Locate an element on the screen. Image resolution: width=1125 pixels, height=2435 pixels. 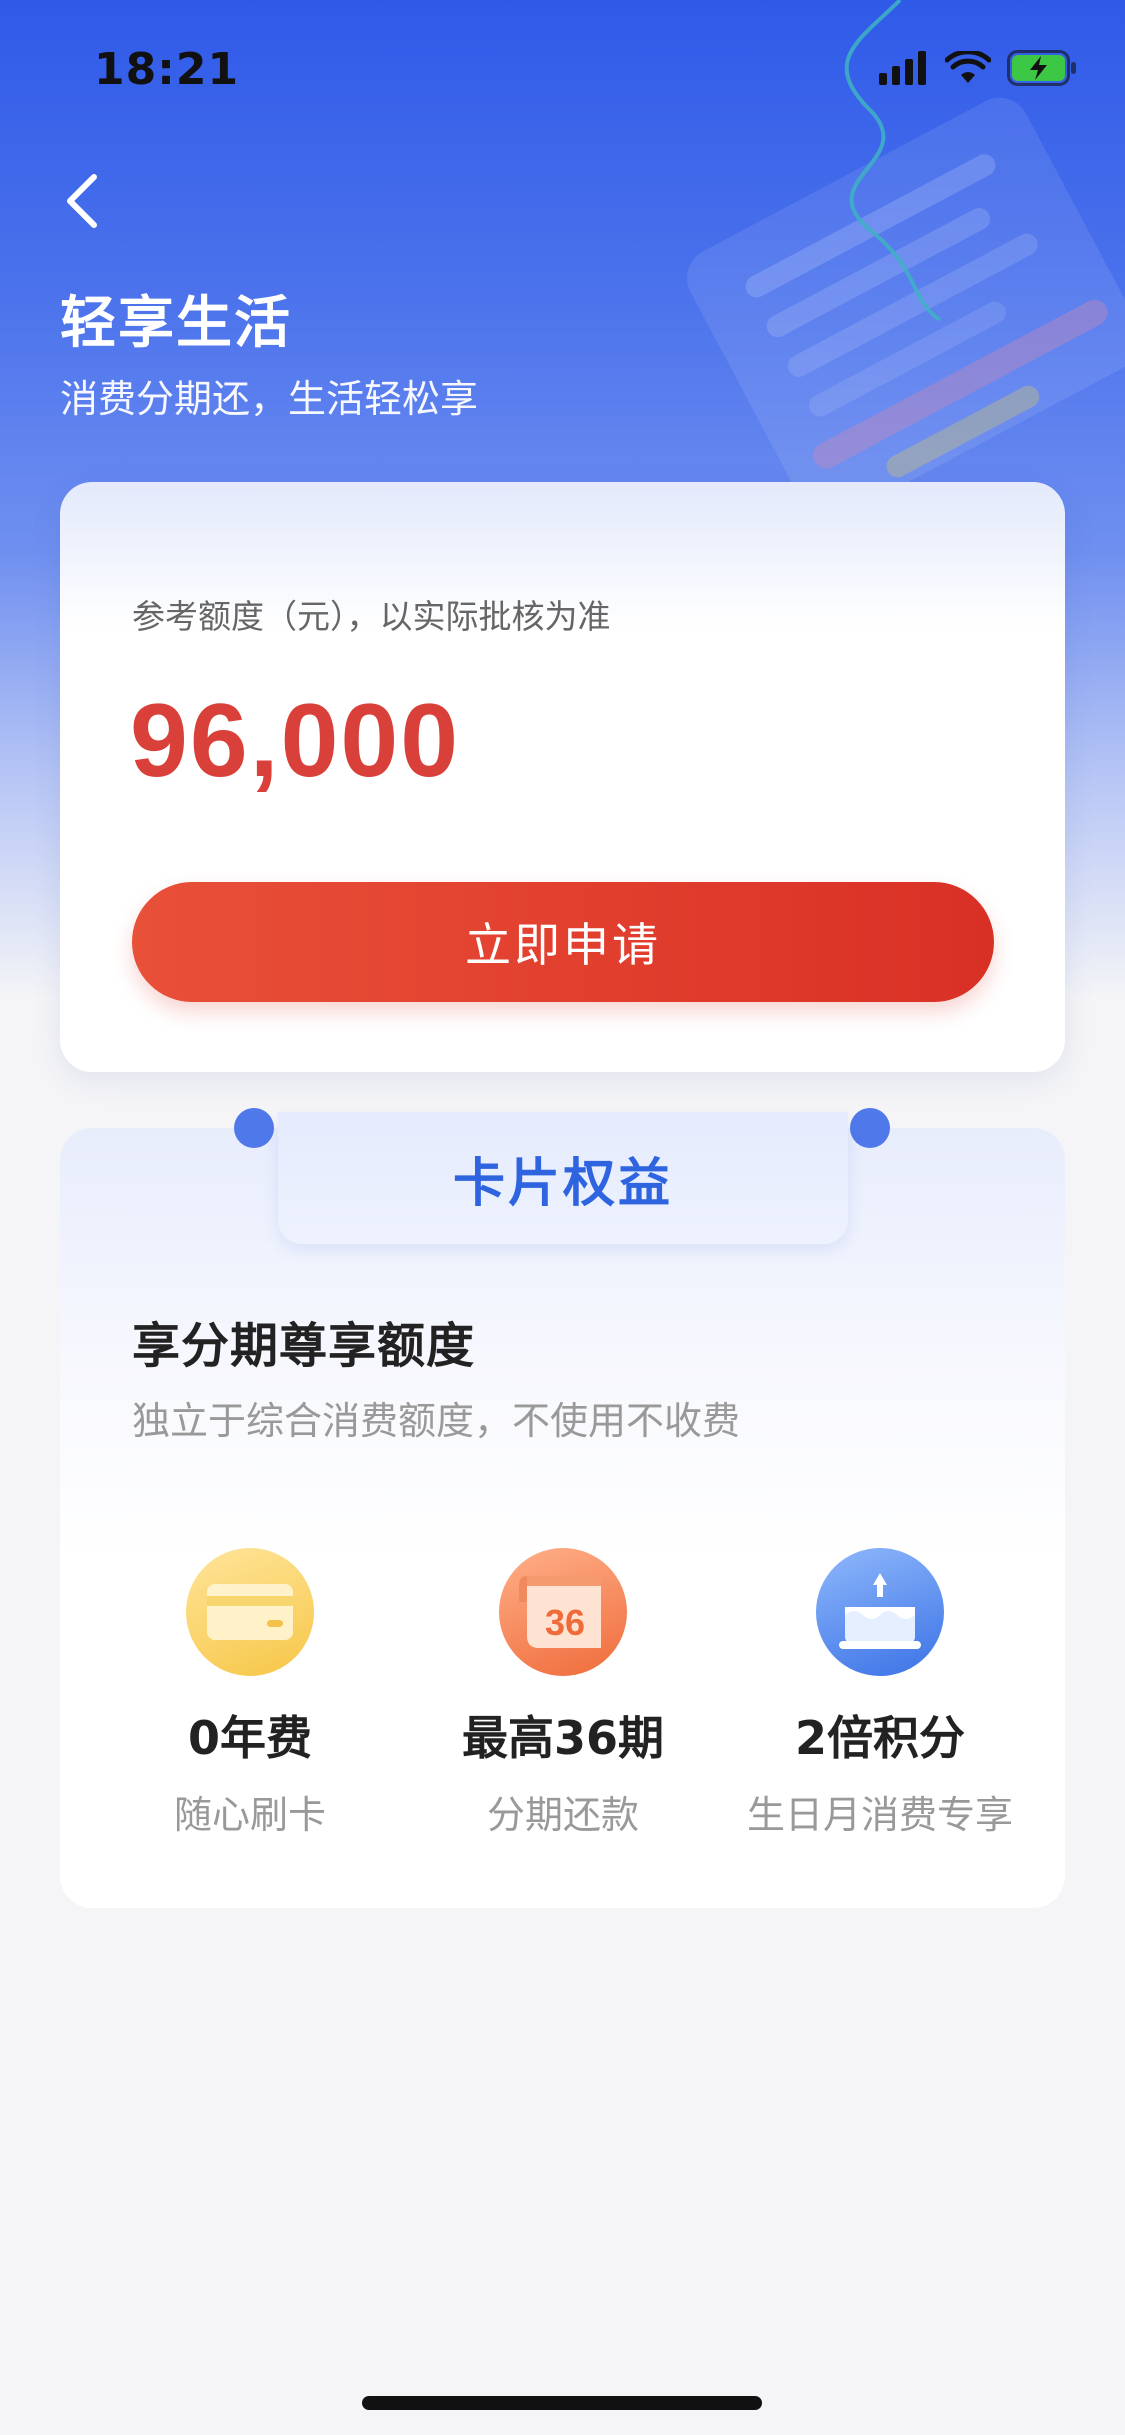
feature-list: 0年费 随心刷卡 36 最高36期 分期还款 2倍积分 生日月消费专享 is located at coordinates (562, 1698).